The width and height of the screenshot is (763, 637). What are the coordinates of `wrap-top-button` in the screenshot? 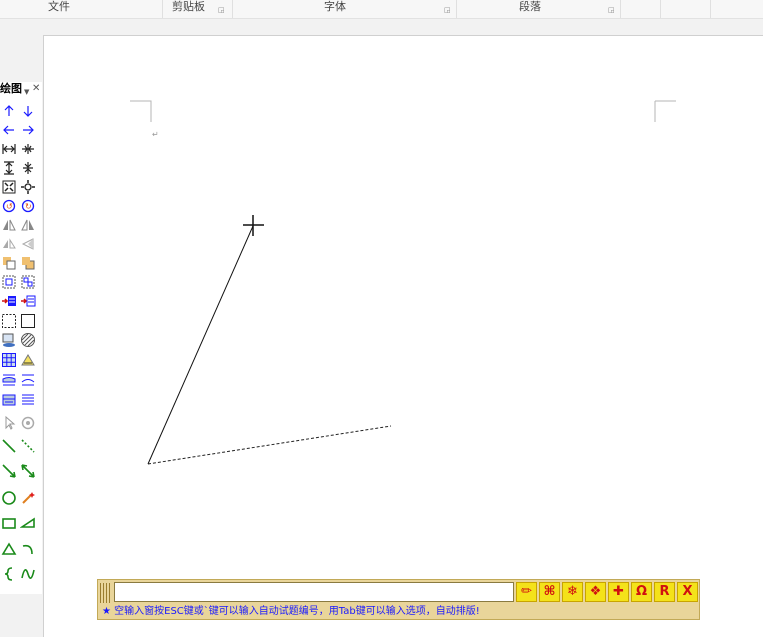 It's located at (9, 380).